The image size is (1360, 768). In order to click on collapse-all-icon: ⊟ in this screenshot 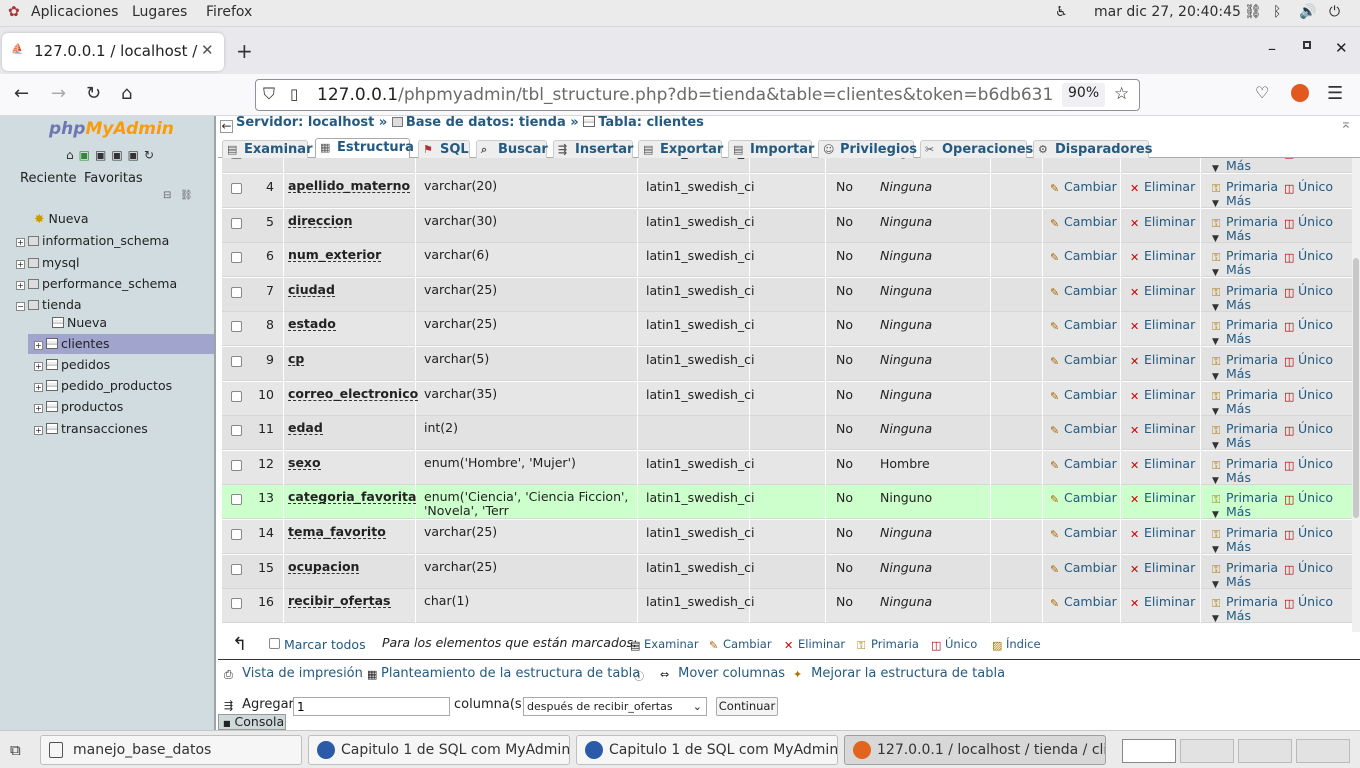, I will do `click(167, 195)`.